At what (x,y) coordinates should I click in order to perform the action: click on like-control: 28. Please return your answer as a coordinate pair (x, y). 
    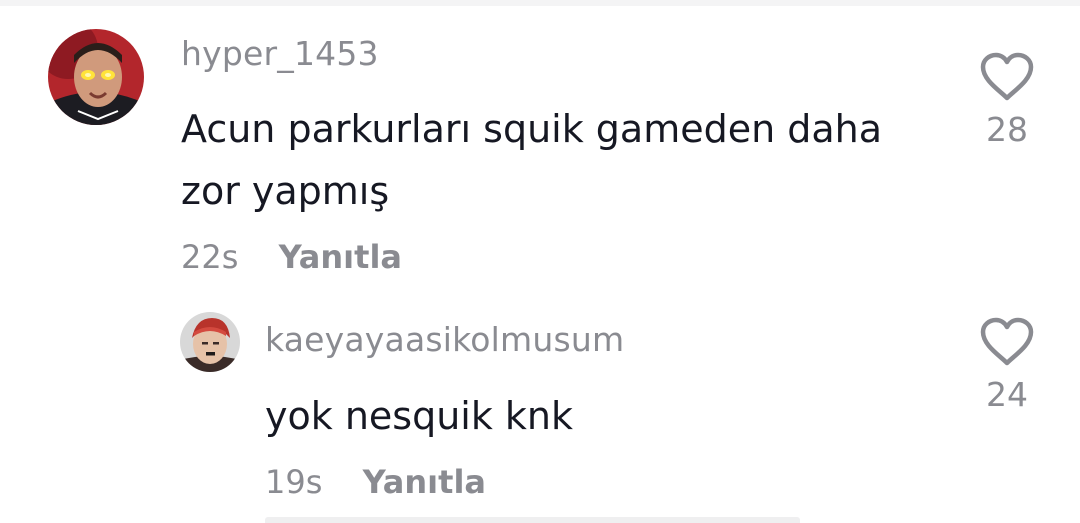
    Looking at the image, I should click on (1007, 100).